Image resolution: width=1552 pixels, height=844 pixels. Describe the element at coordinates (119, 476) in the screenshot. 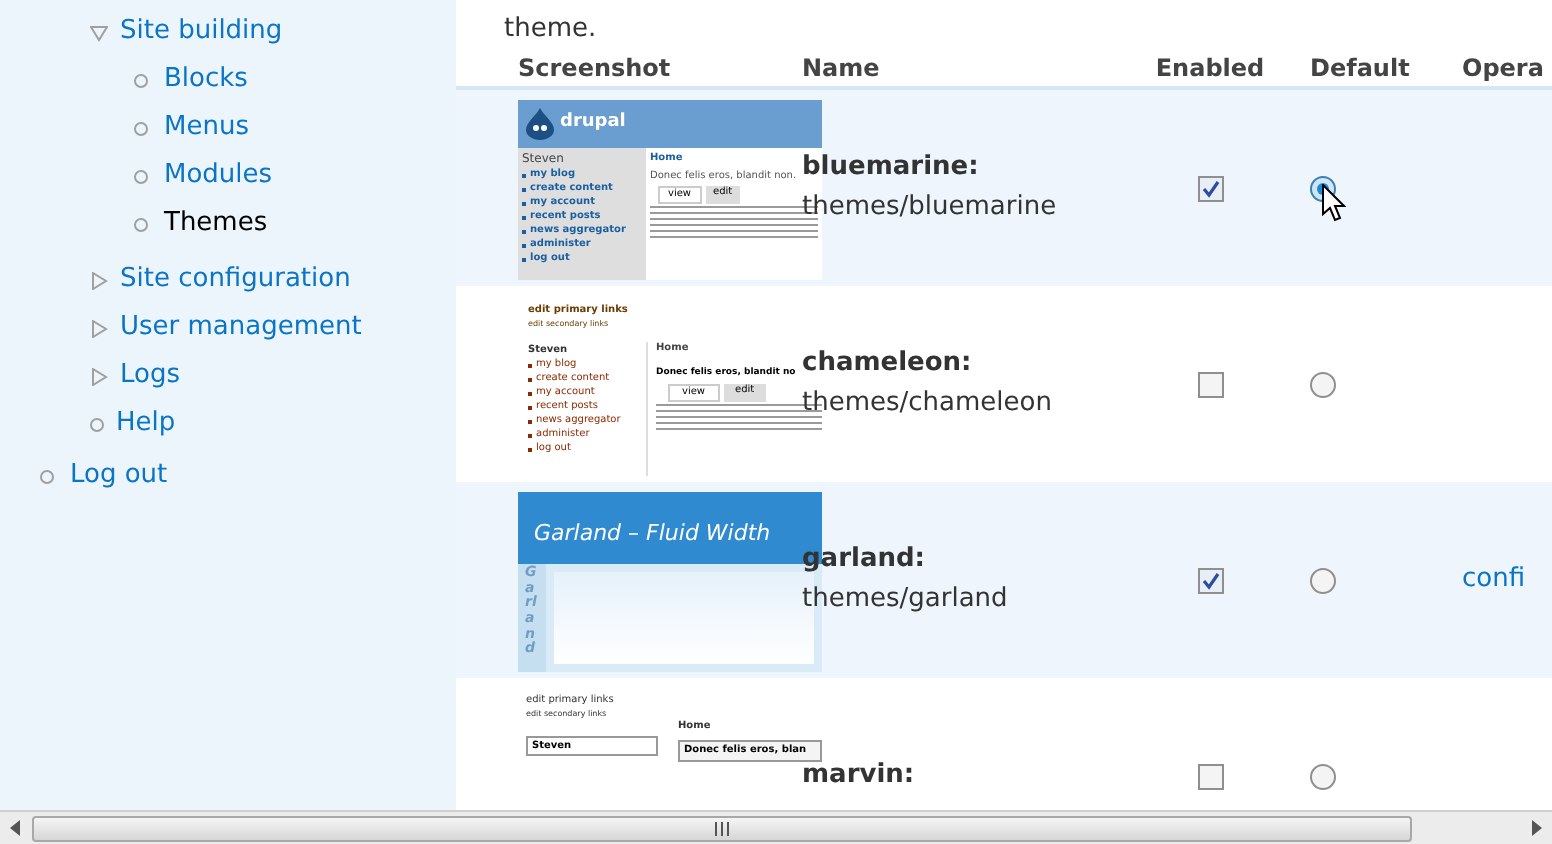

I see `nav-link: Log out` at that location.